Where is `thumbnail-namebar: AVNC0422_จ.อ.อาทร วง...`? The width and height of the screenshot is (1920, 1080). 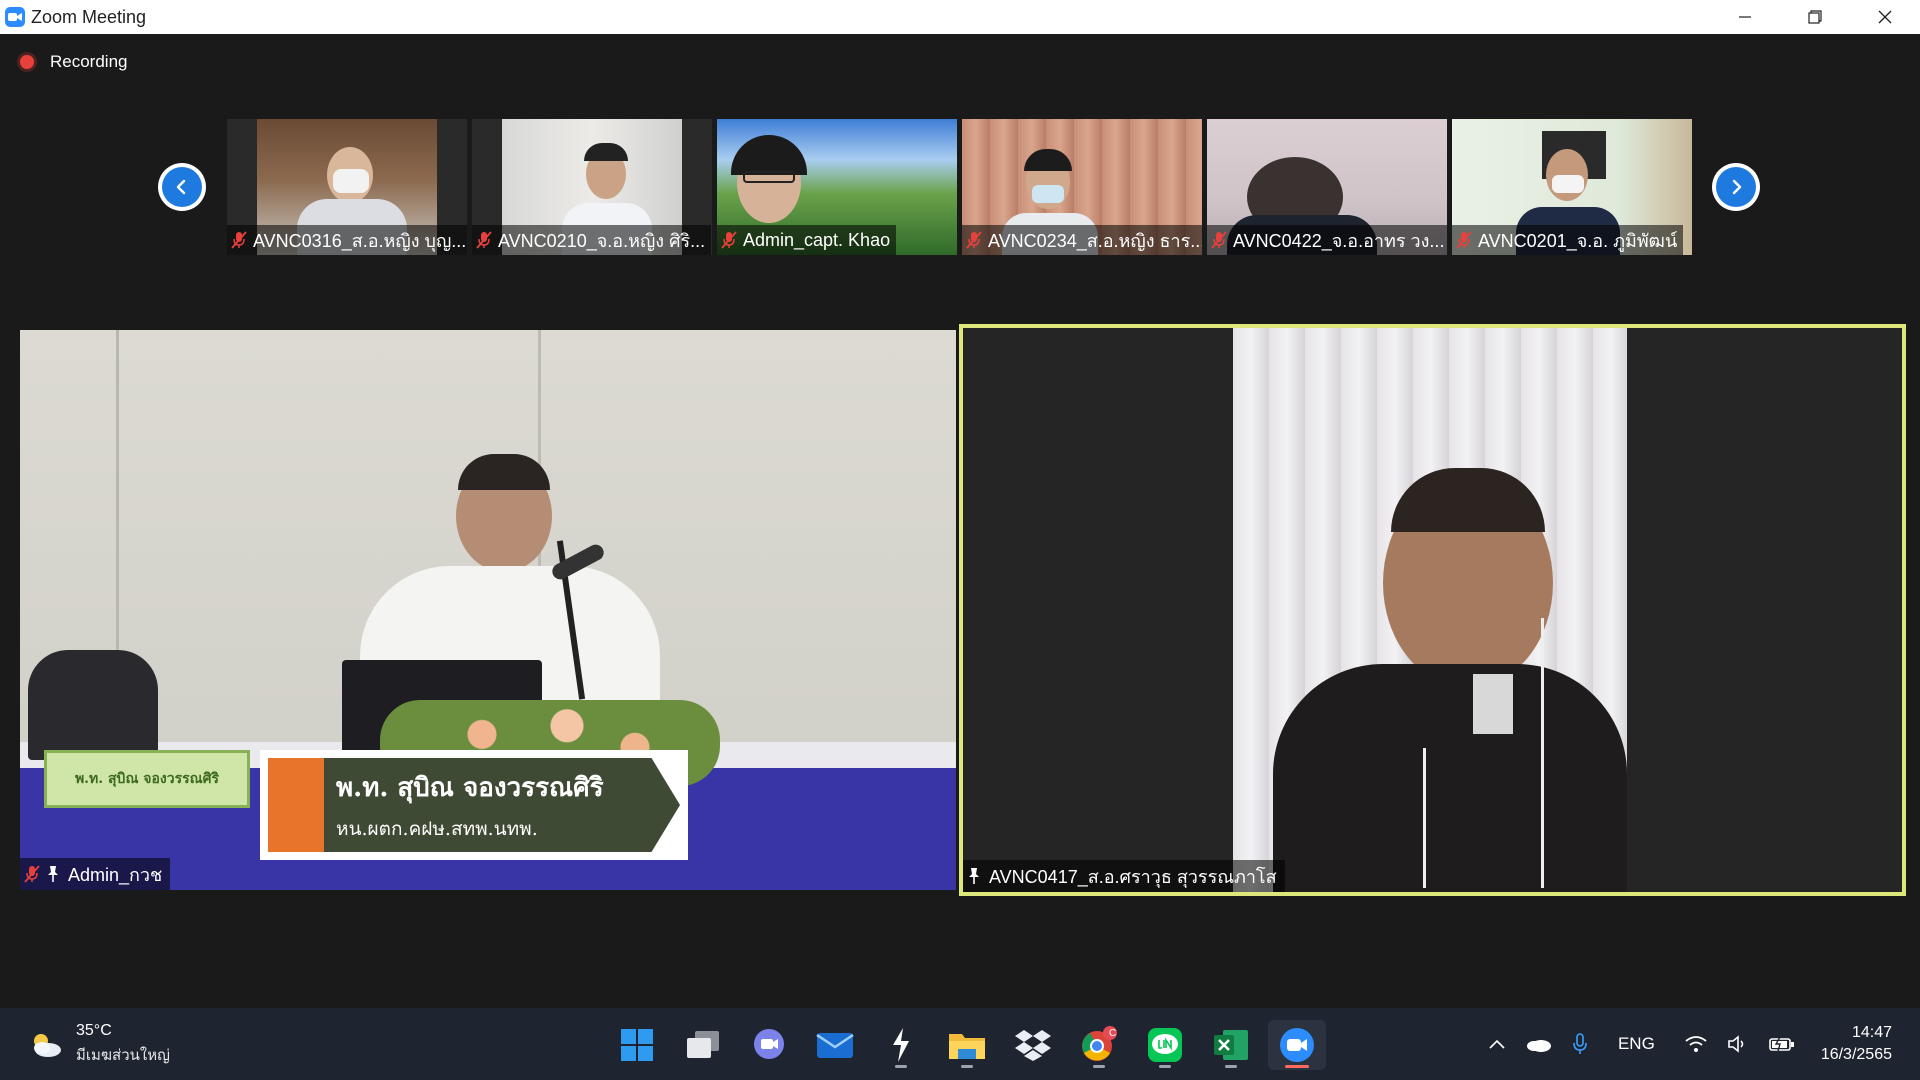 thumbnail-namebar: AVNC0422_จ.อ.อาทร วง... is located at coordinates (1327, 240).